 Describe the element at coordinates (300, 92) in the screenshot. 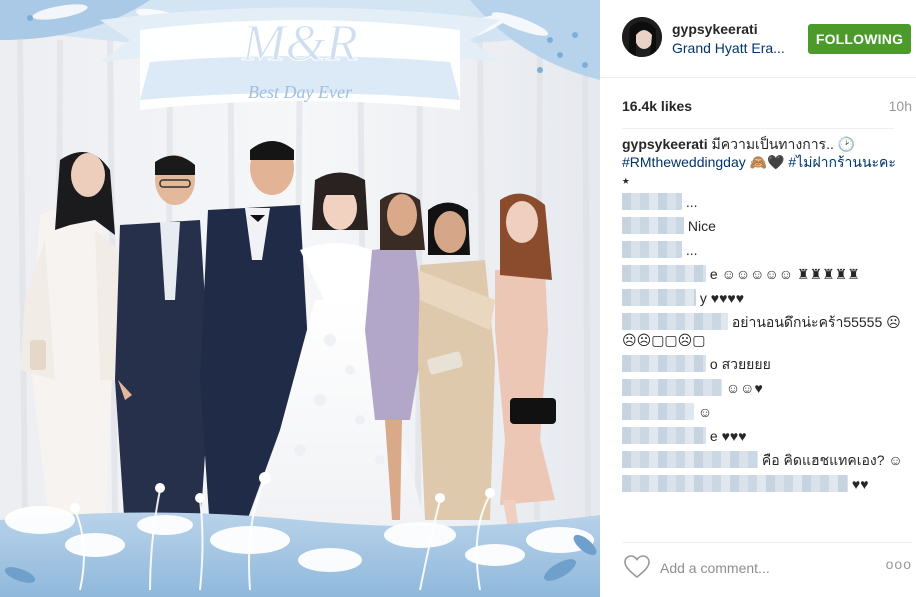

I see `banner-text: Best Day Ever` at that location.